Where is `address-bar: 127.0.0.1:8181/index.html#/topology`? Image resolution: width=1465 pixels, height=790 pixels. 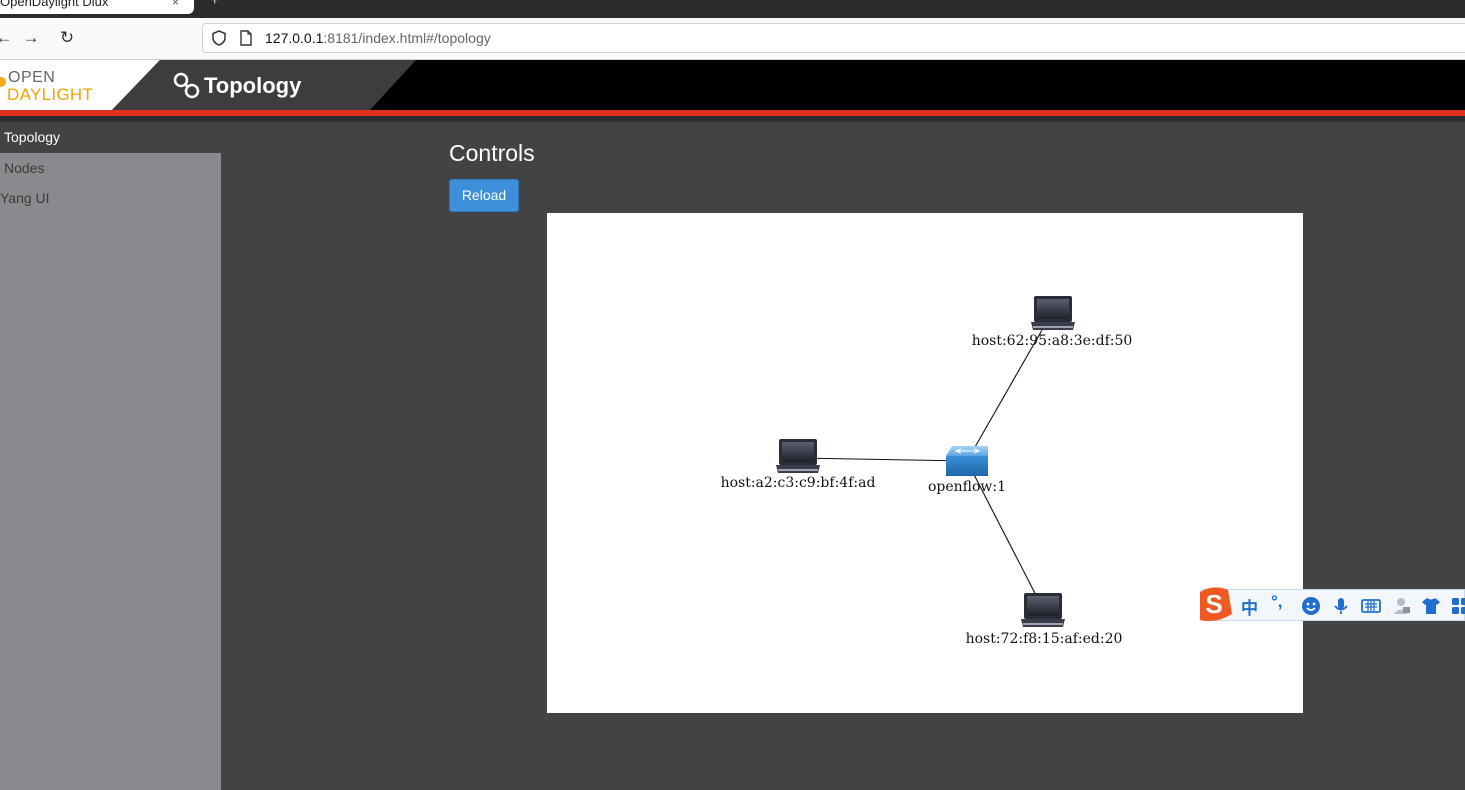 address-bar: 127.0.0.1:8181/index.html#/topology is located at coordinates (833, 38).